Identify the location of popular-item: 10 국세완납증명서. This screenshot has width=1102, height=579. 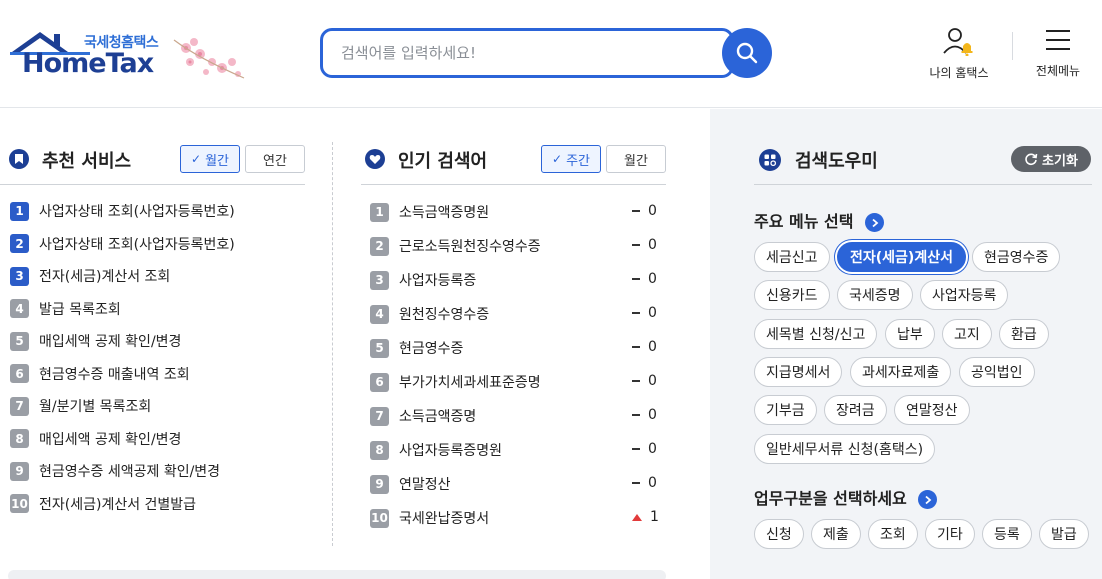
(429, 518).